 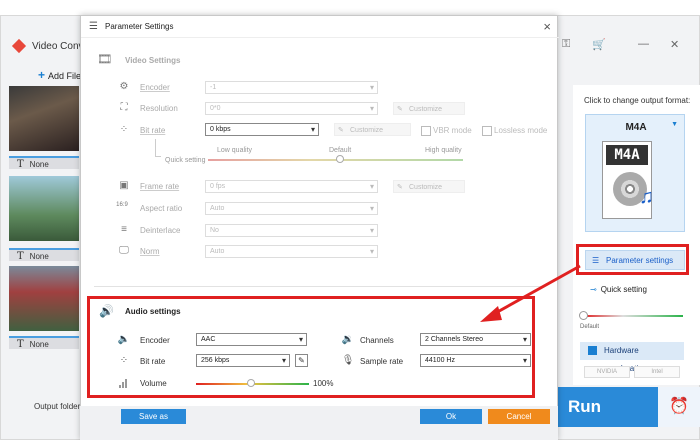 What do you see at coordinates (608, 407) in the screenshot?
I see `run-button: Run` at bounding box center [608, 407].